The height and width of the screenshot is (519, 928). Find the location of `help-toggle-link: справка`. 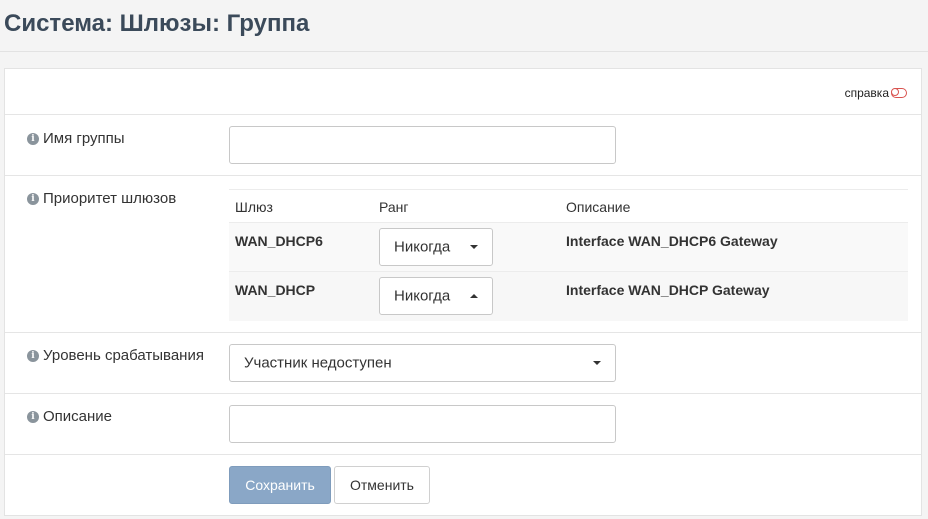

help-toggle-link: справка is located at coordinates (876, 93).